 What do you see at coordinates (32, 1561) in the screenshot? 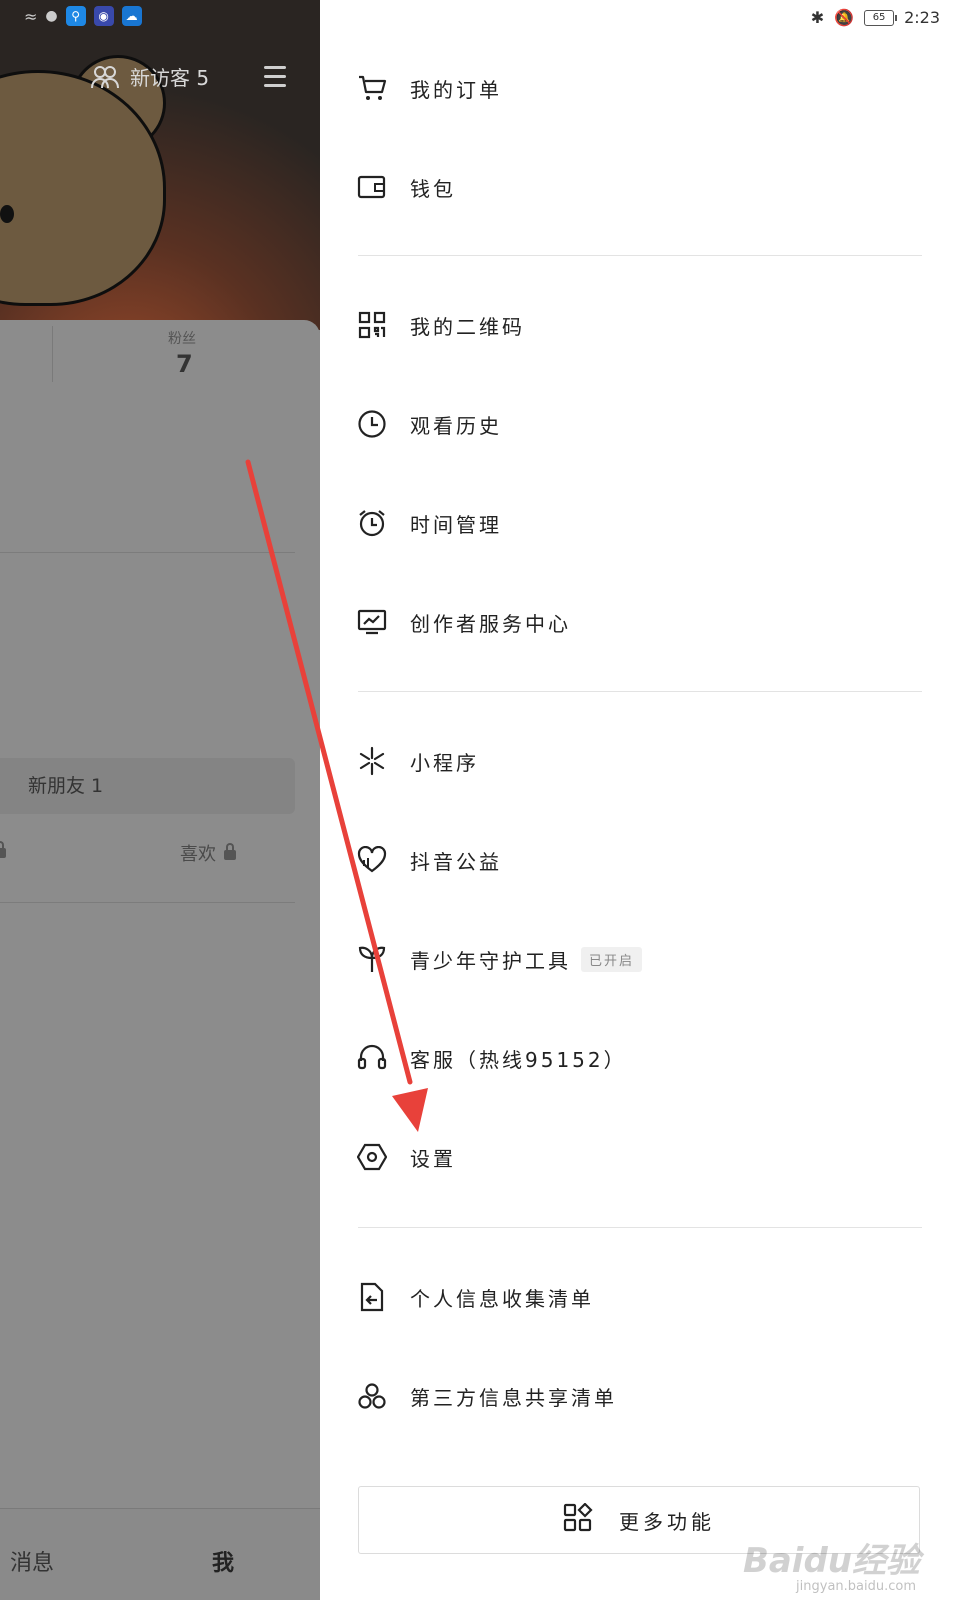
I see `nav-messages: 消息` at bounding box center [32, 1561].